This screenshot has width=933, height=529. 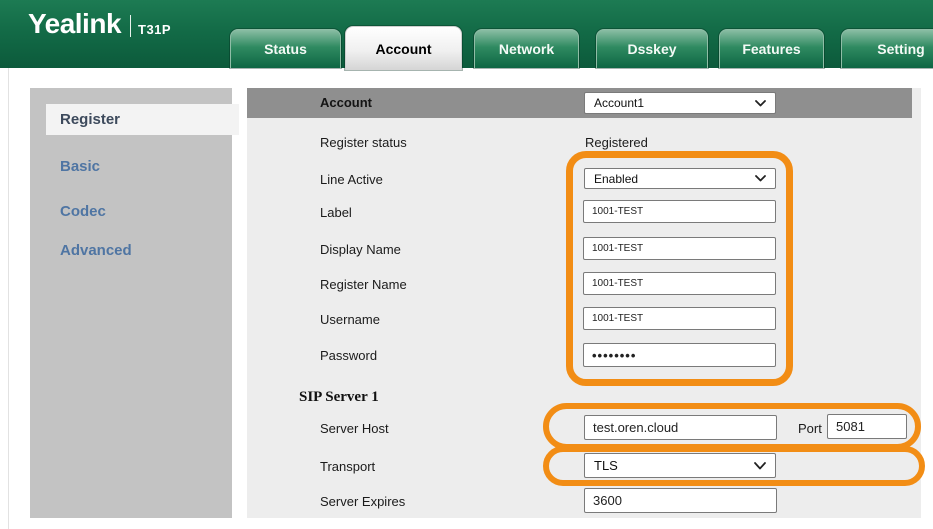 I want to click on tab-status: Status, so click(x=285, y=48).